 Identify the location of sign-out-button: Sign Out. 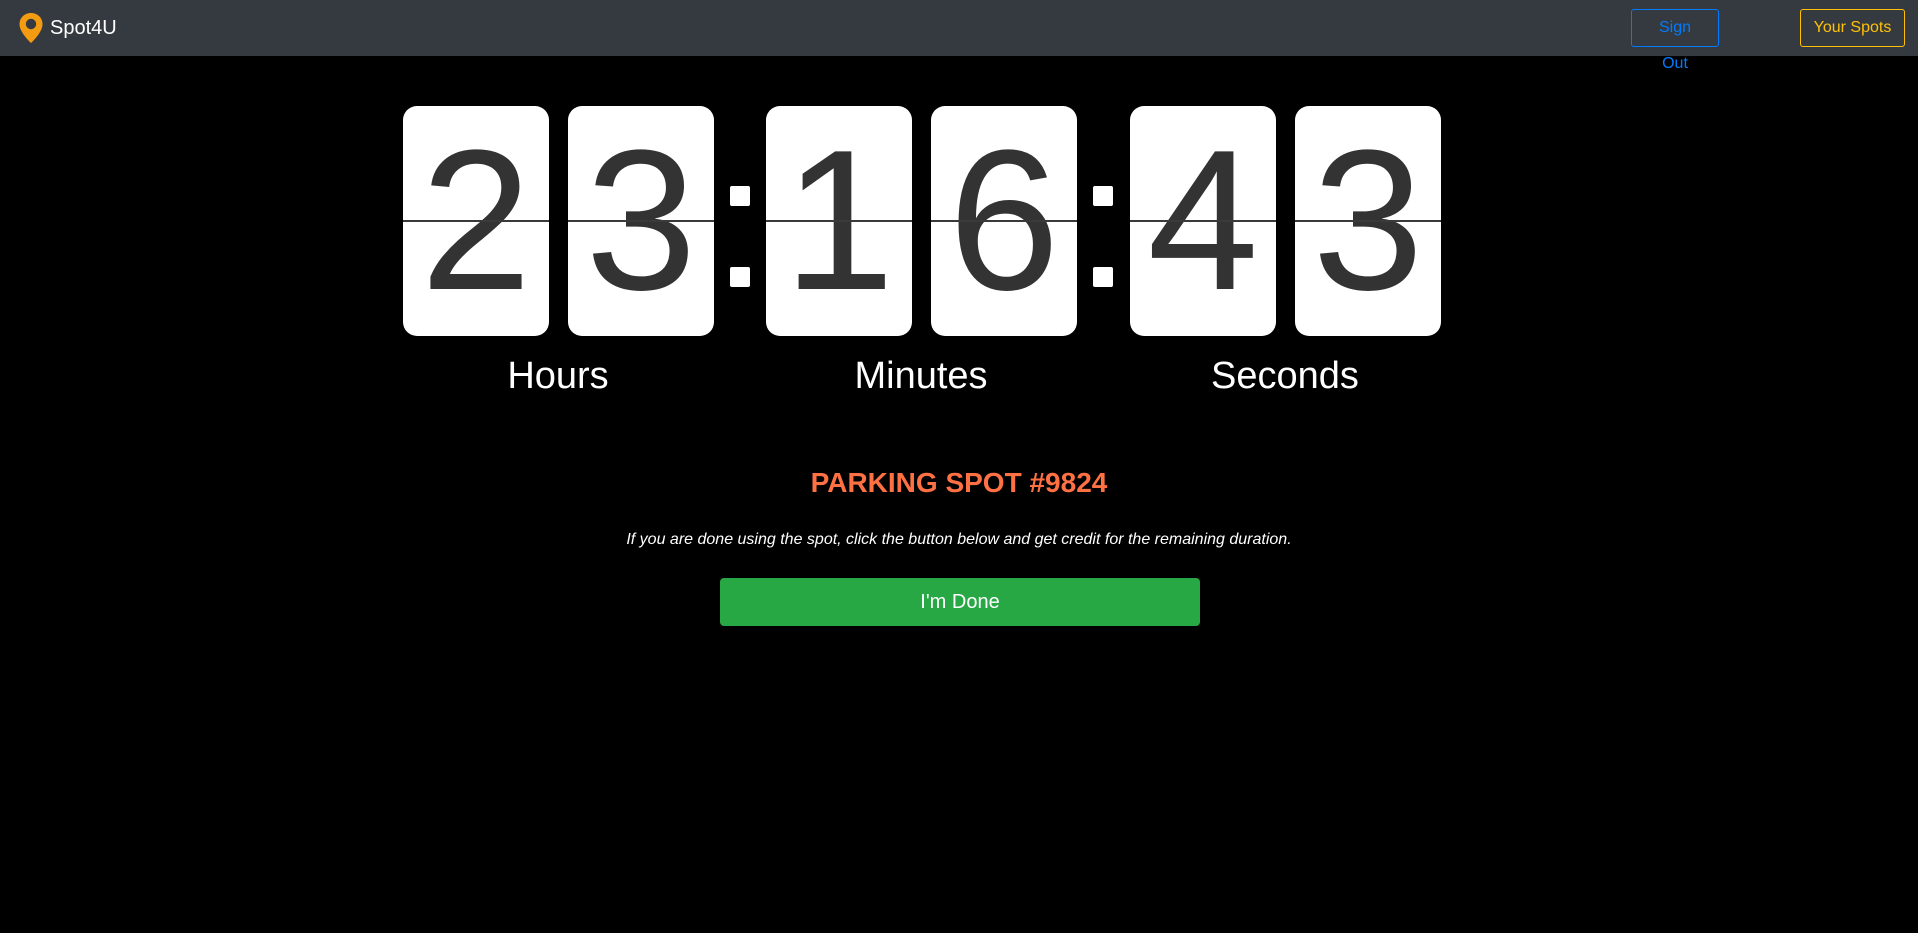
(1675, 40).